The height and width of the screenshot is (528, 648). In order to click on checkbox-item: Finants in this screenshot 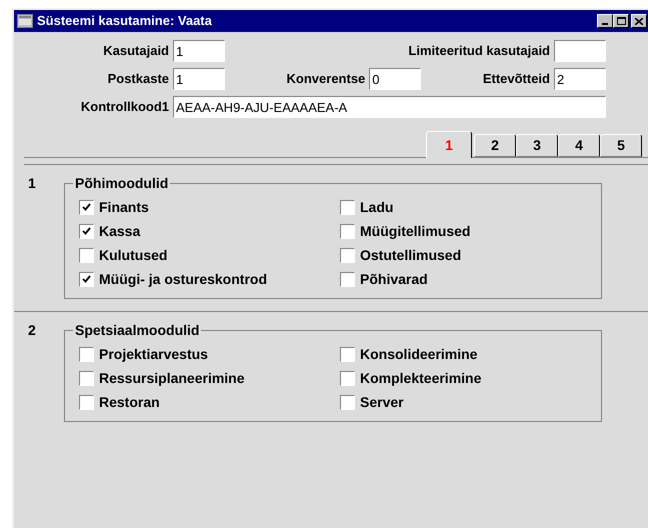, I will do `click(114, 207)`.